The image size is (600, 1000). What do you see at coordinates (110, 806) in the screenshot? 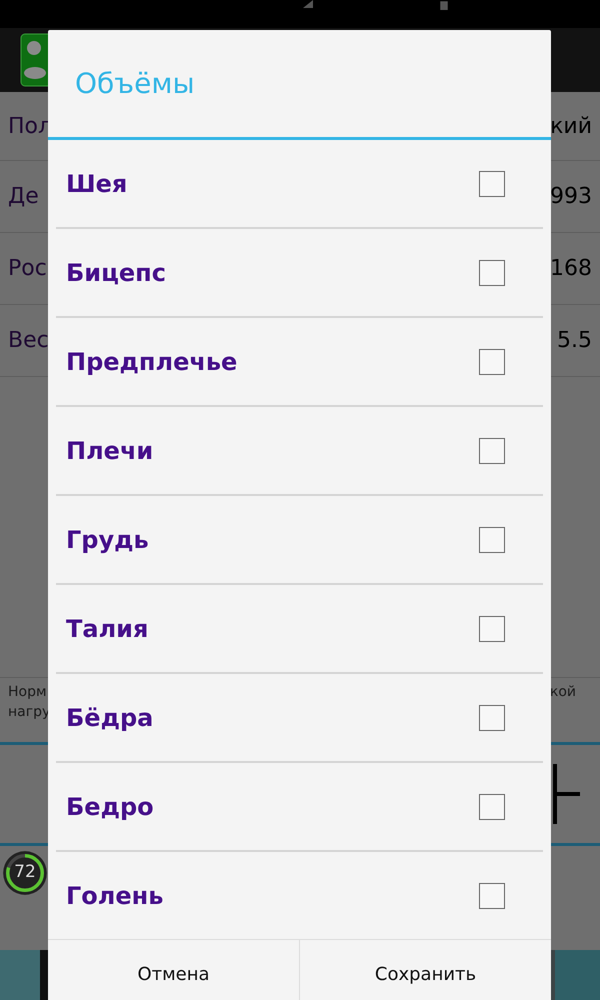
I see `option-label: Бедро` at bounding box center [110, 806].